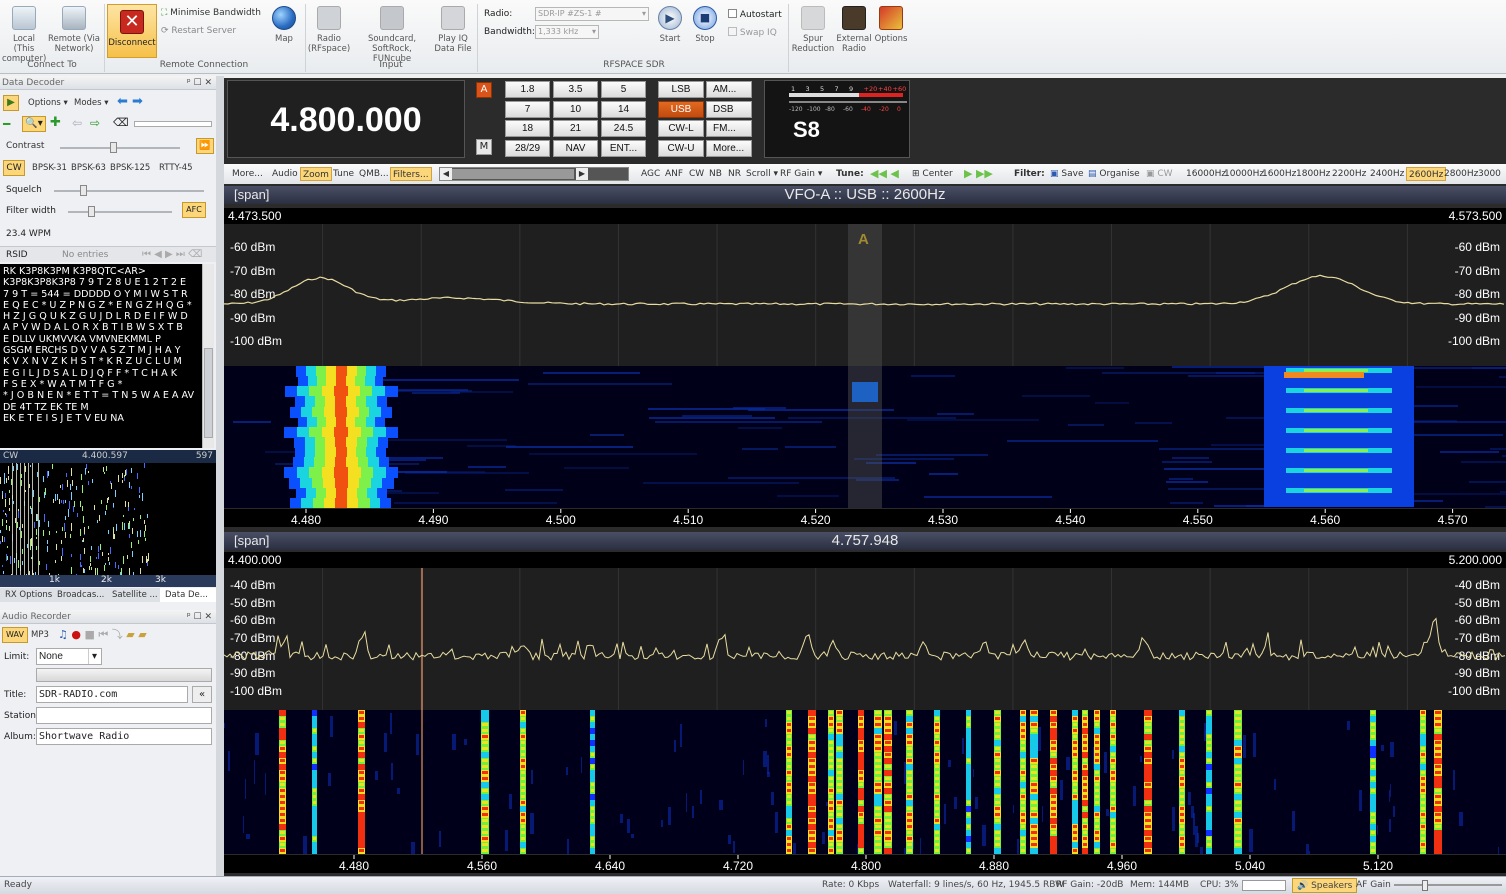 Image resolution: width=1506 pixels, height=894 pixels. I want to click on afgain-slider, so click(1448, 885).